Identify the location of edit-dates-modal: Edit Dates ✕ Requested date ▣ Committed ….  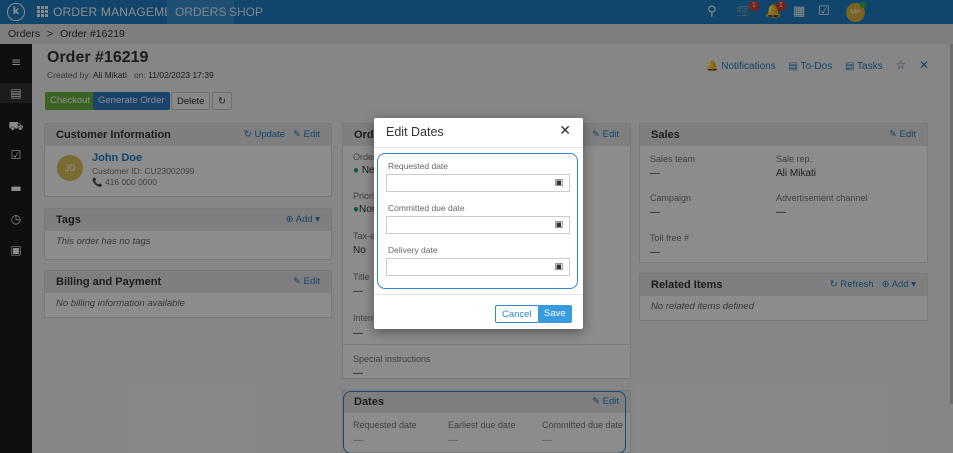
(478, 223).